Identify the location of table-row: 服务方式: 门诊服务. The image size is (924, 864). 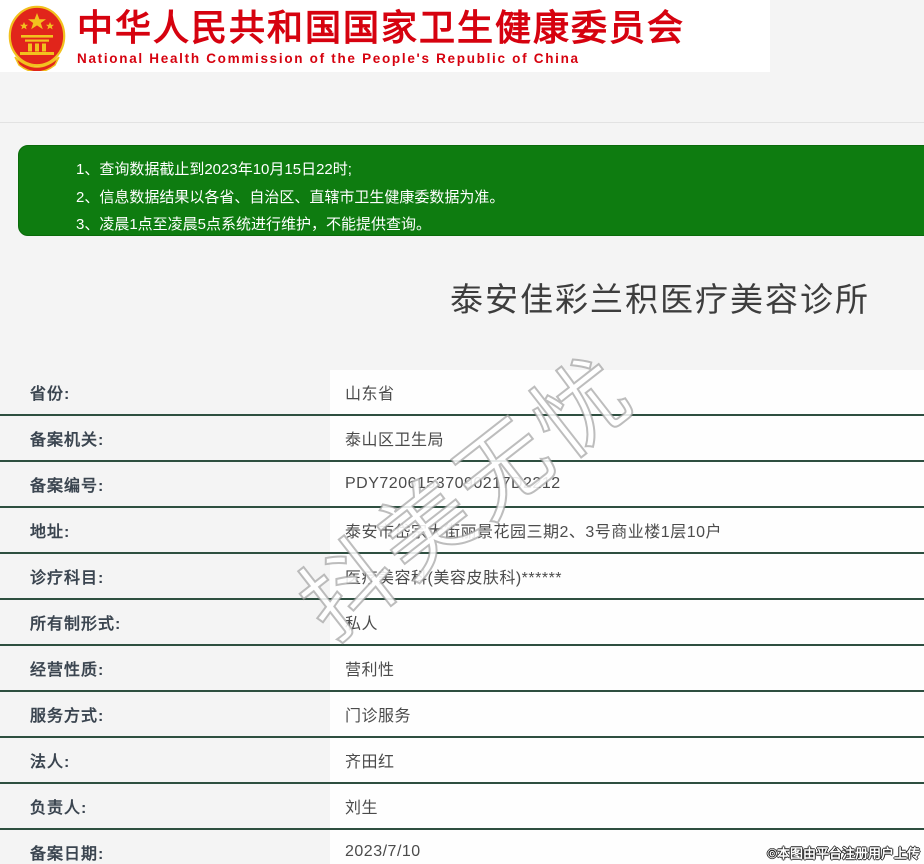
(462, 715).